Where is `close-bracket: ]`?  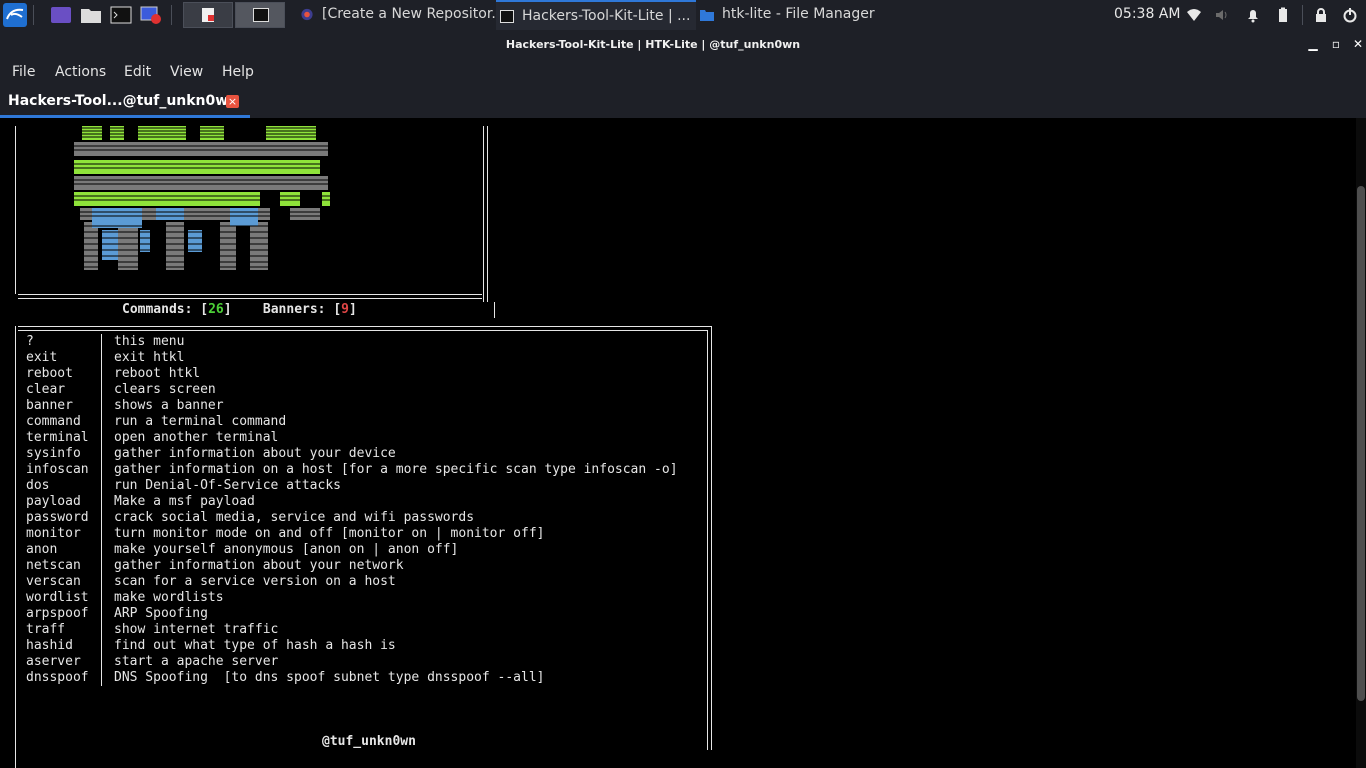 close-bracket: ] is located at coordinates (352, 309).